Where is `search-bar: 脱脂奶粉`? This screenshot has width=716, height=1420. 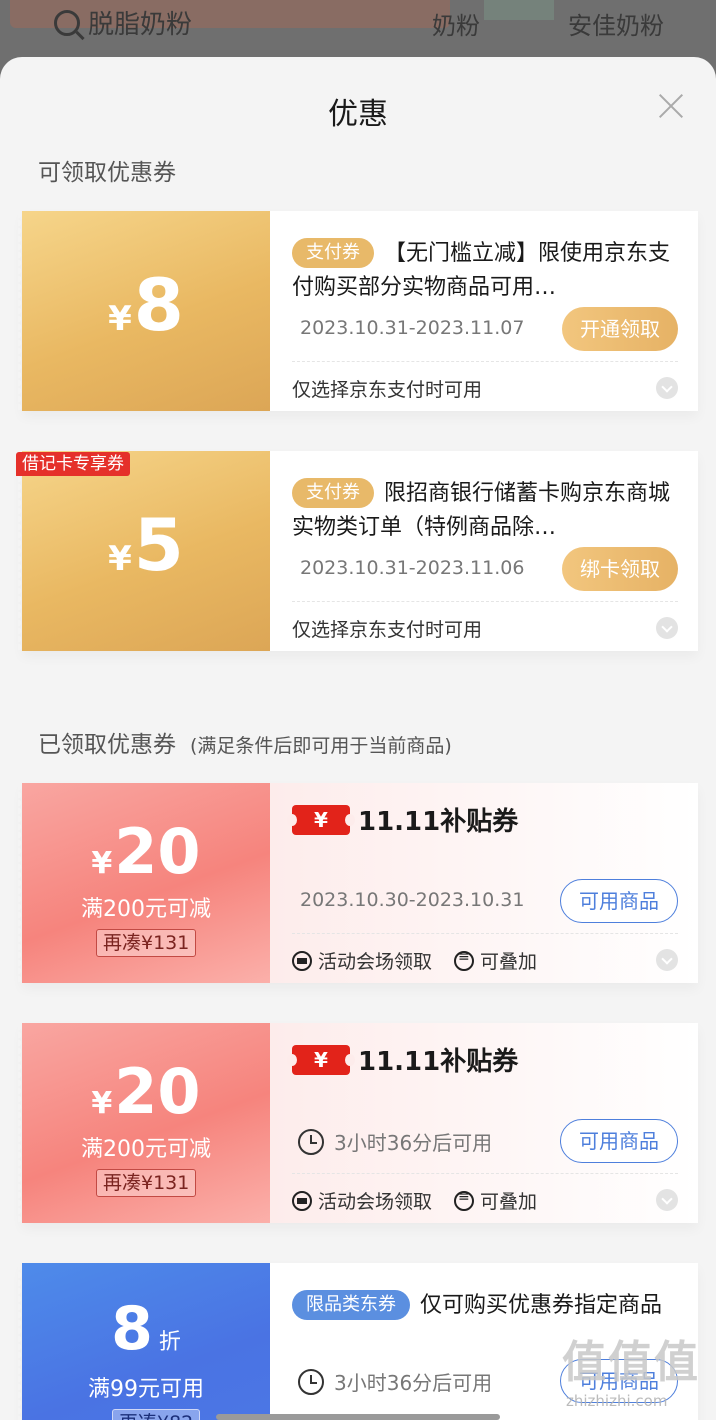 search-bar: 脱脂奶粉 is located at coordinates (123, 22).